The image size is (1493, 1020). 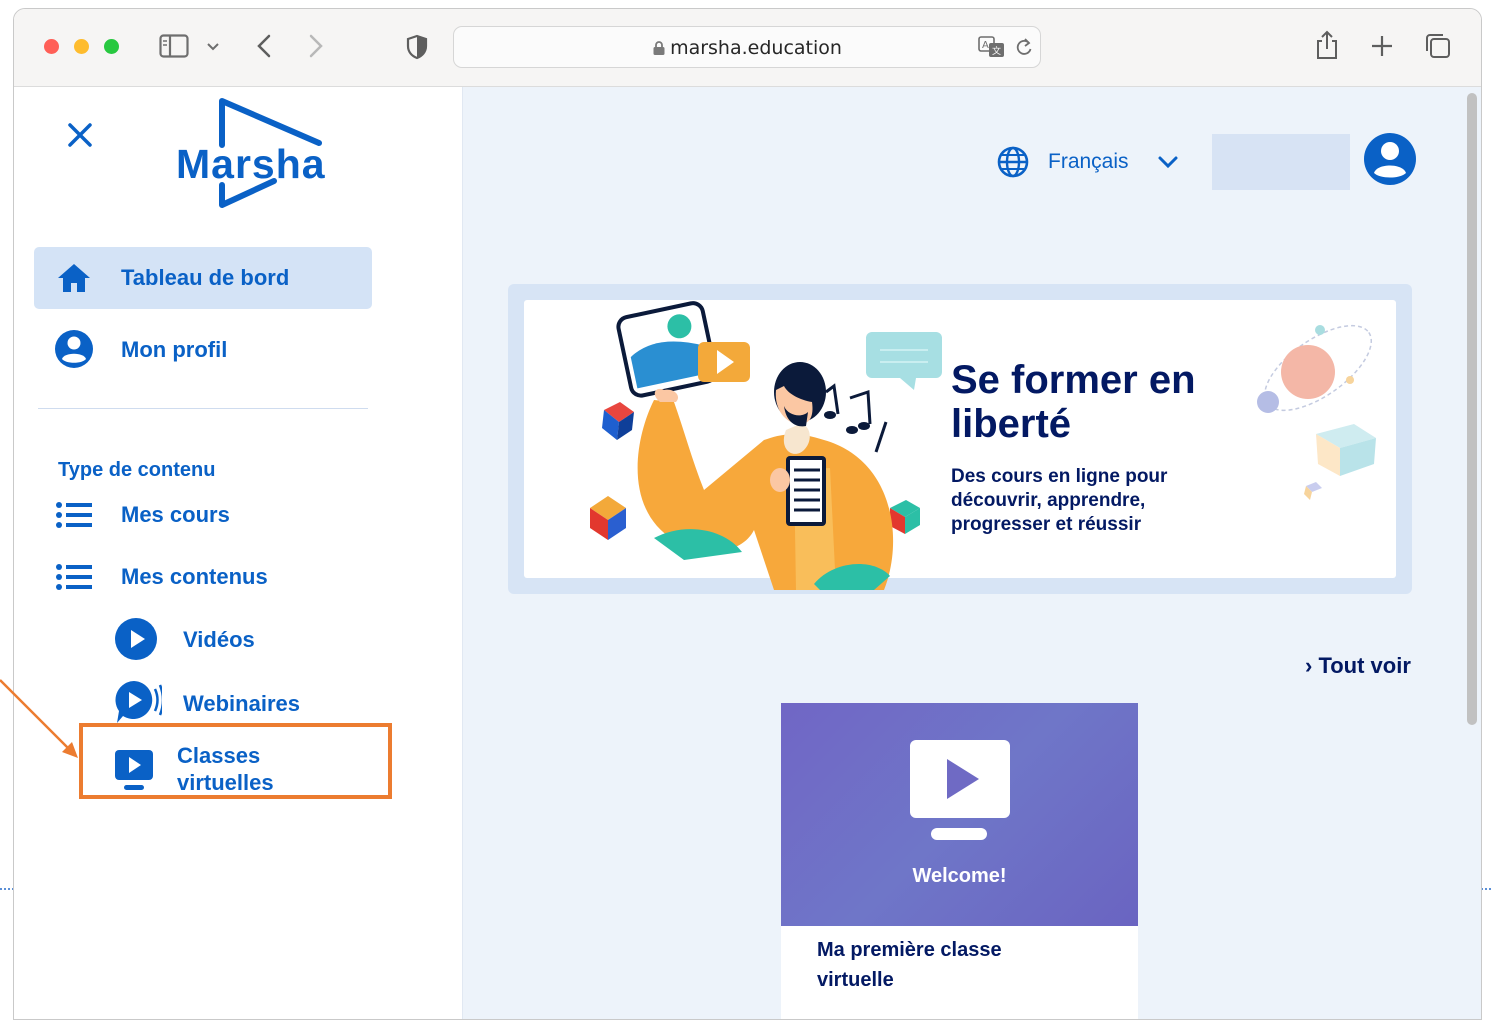 What do you see at coordinates (1390, 161) in the screenshot?
I see `account-icon` at bounding box center [1390, 161].